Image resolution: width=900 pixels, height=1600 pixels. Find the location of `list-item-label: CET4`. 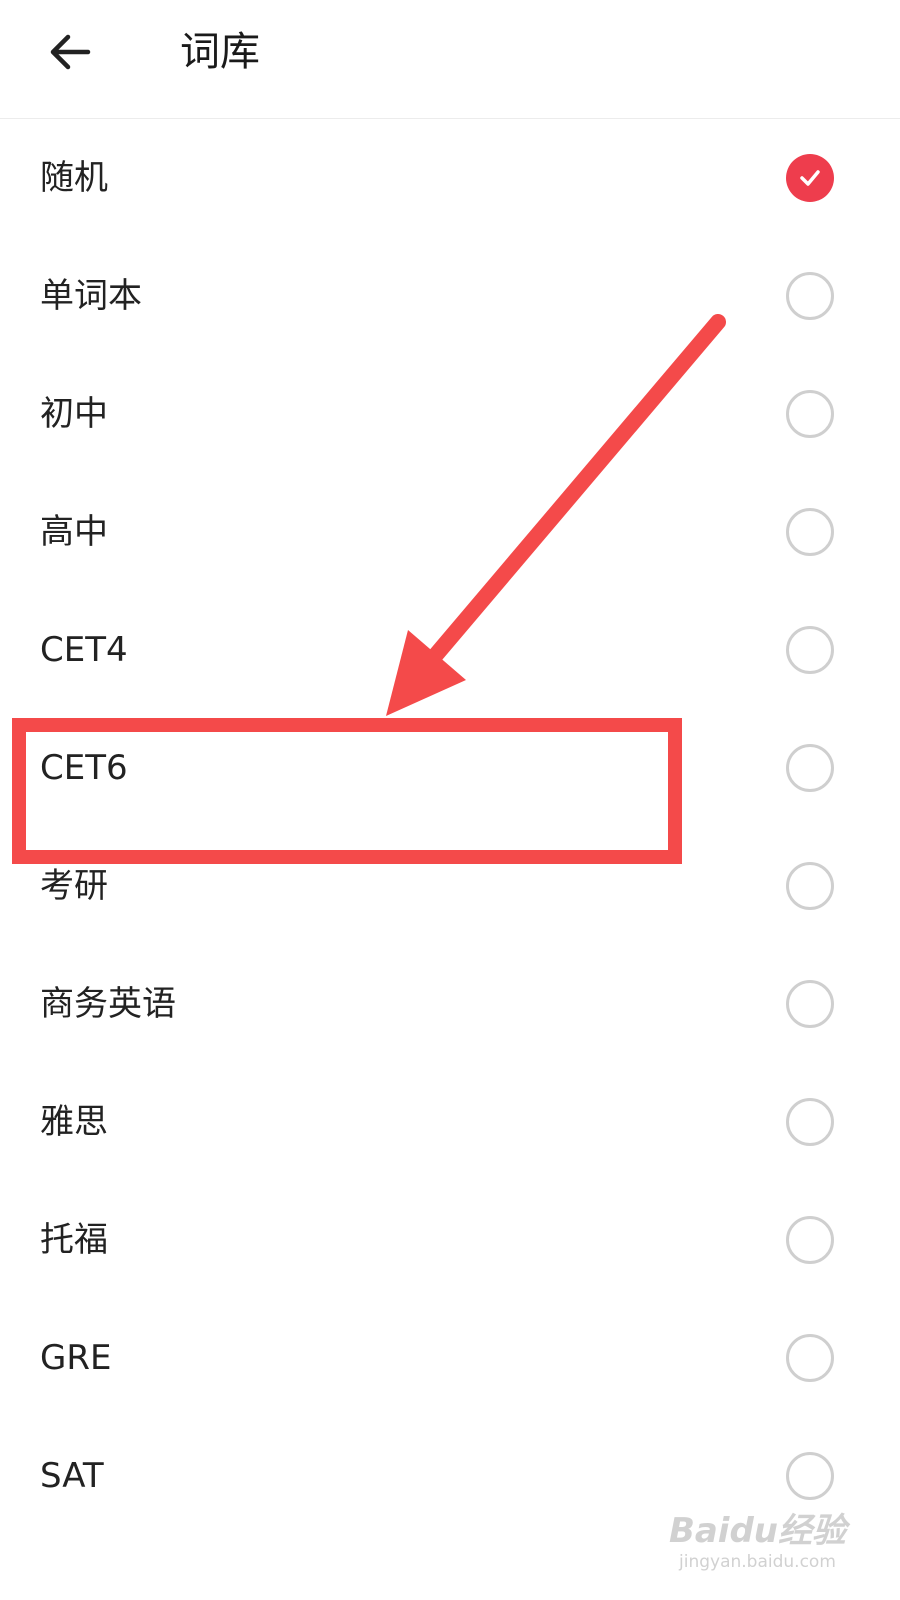

list-item-label: CET4 is located at coordinates (84, 650).